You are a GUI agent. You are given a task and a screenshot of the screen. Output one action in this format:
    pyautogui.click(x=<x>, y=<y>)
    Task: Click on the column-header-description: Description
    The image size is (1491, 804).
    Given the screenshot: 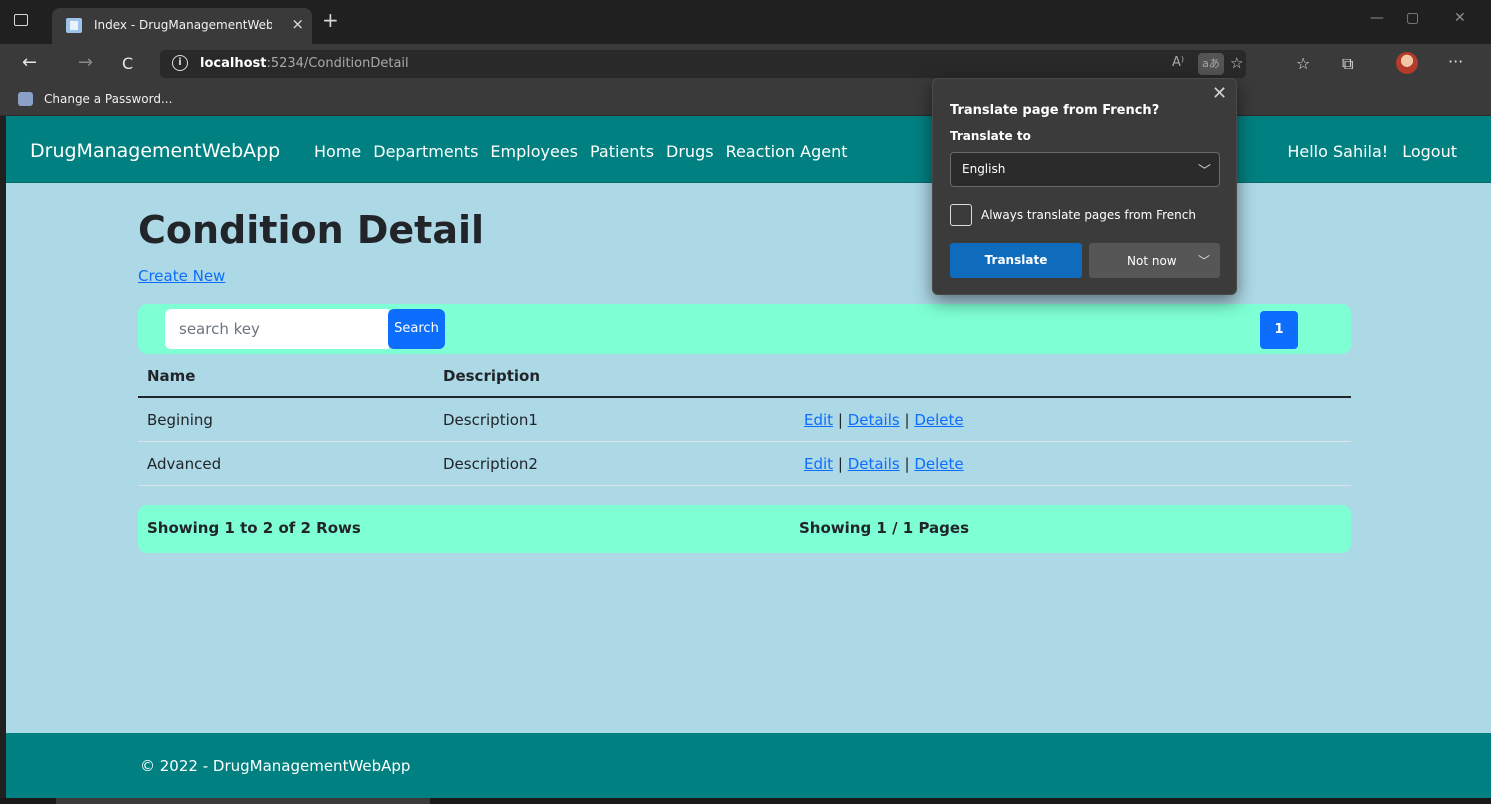 What is the action you would take?
    pyautogui.click(x=492, y=376)
    